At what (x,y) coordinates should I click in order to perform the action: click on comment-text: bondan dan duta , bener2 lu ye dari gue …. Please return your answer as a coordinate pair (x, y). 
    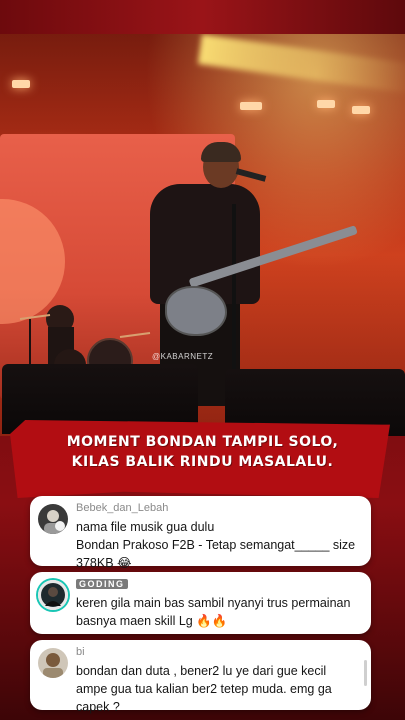
    Looking at the image, I should click on (219, 689).